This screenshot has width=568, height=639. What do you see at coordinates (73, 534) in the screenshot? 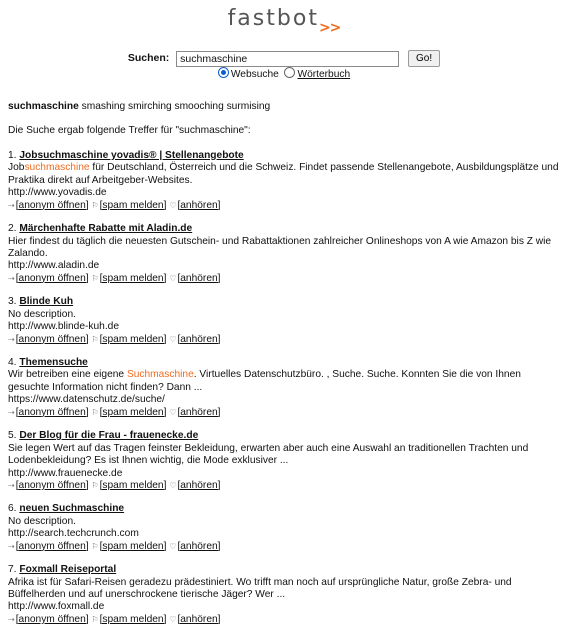
I see `result-url: http://search.techcrunch.com` at bounding box center [73, 534].